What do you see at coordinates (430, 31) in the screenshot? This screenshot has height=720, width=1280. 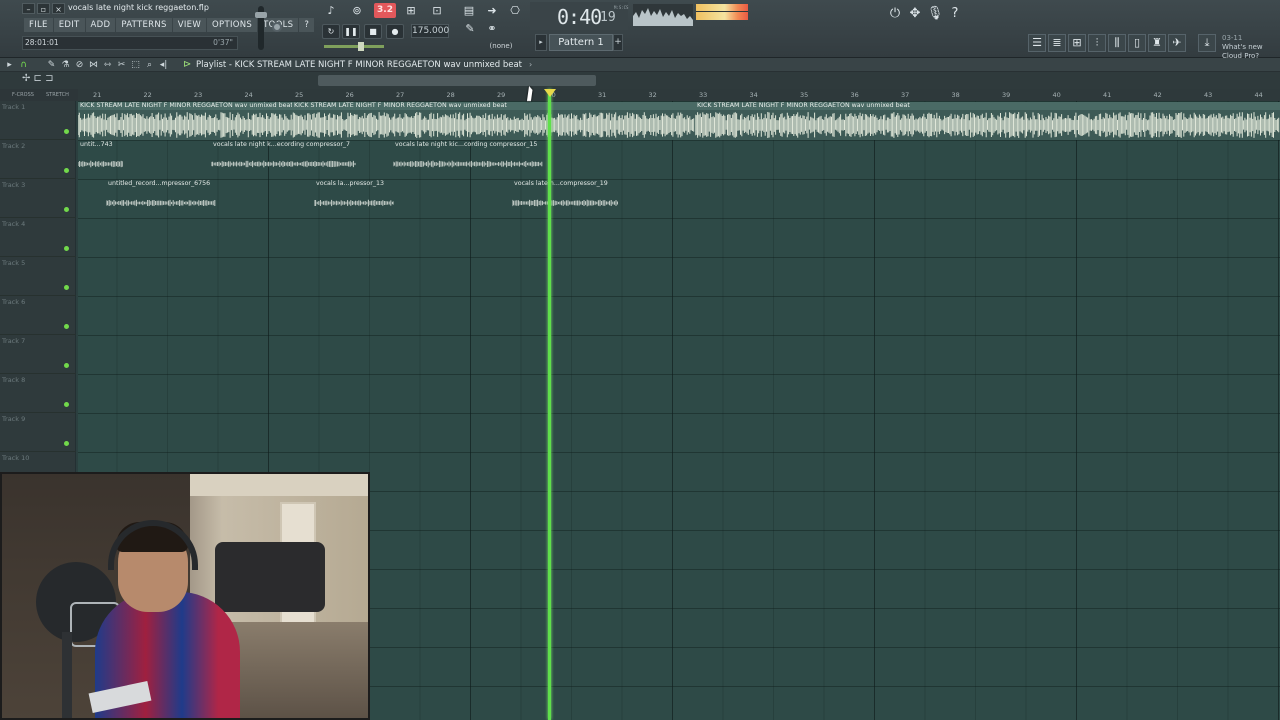 I see `tempo-display: 175.000` at bounding box center [430, 31].